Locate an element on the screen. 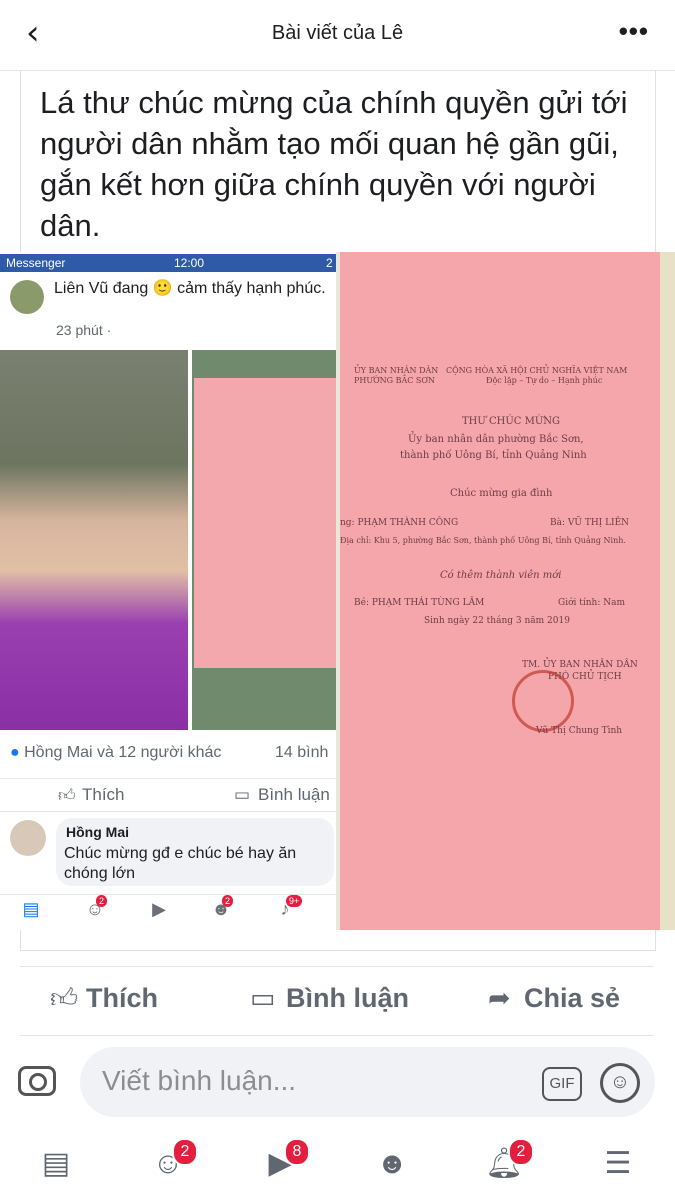 Image resolution: width=675 pixels, height=1200 pixels. like-button: 👍︎ Thích is located at coordinates (104, 999).